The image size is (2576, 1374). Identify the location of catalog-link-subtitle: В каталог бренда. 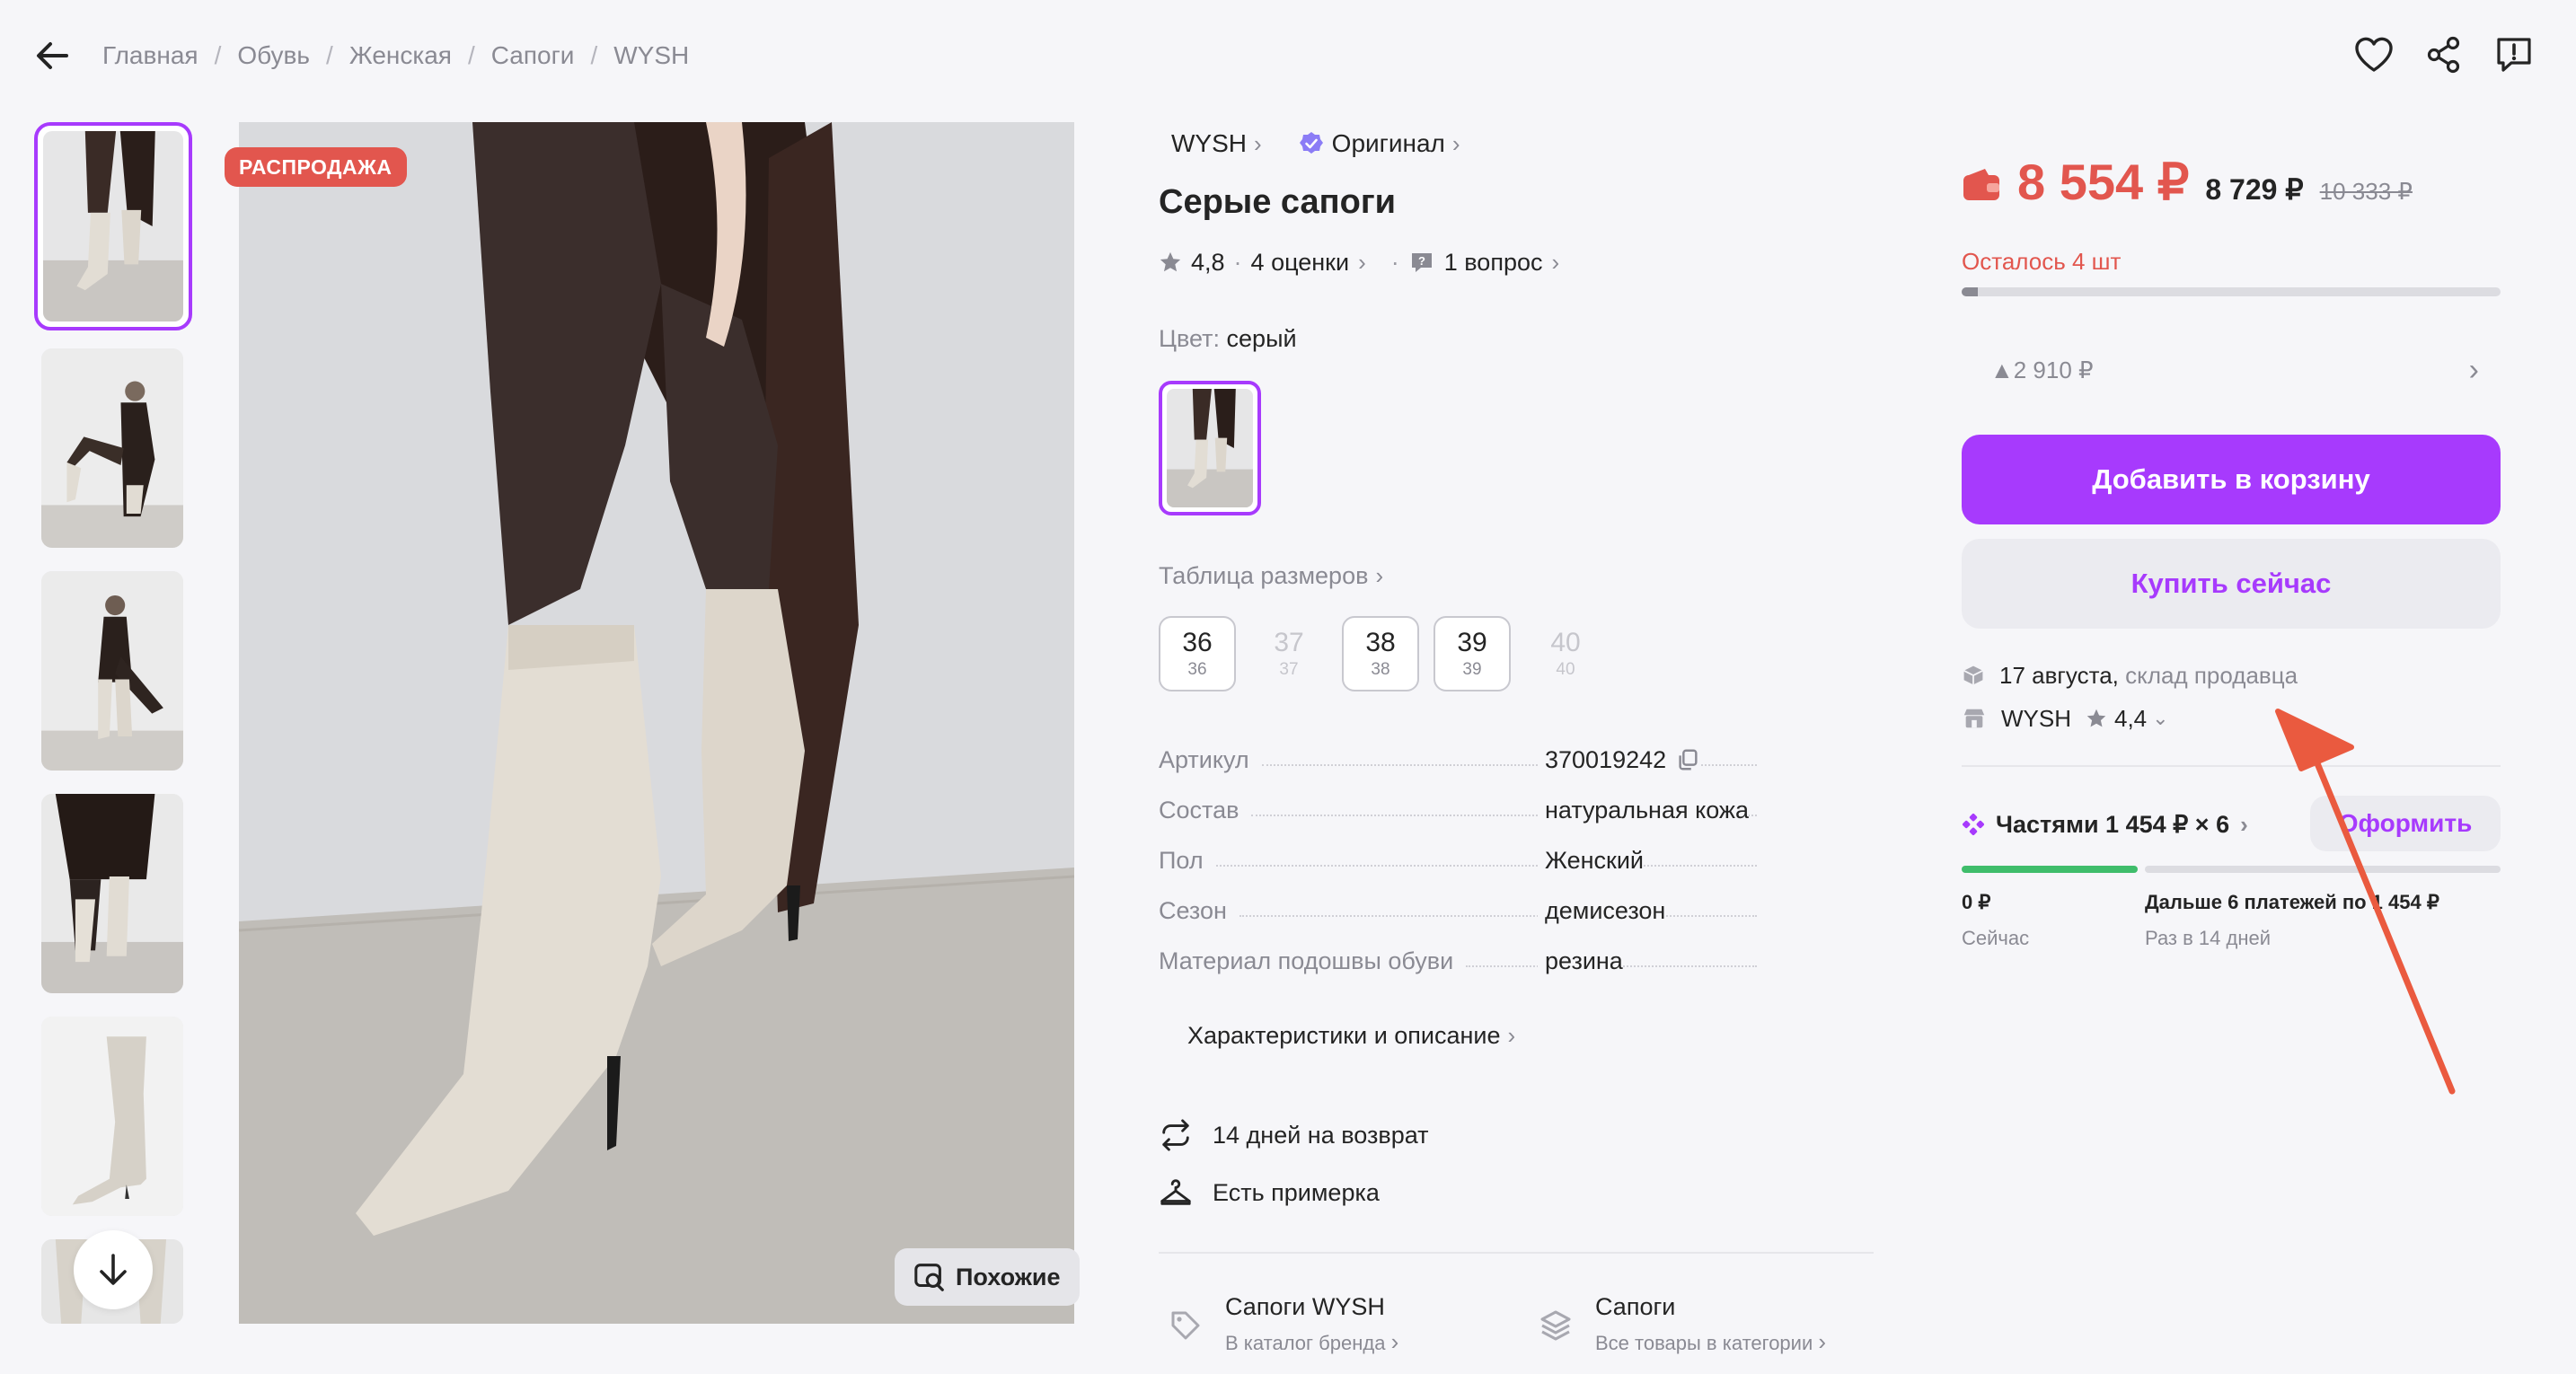
(1305, 1343).